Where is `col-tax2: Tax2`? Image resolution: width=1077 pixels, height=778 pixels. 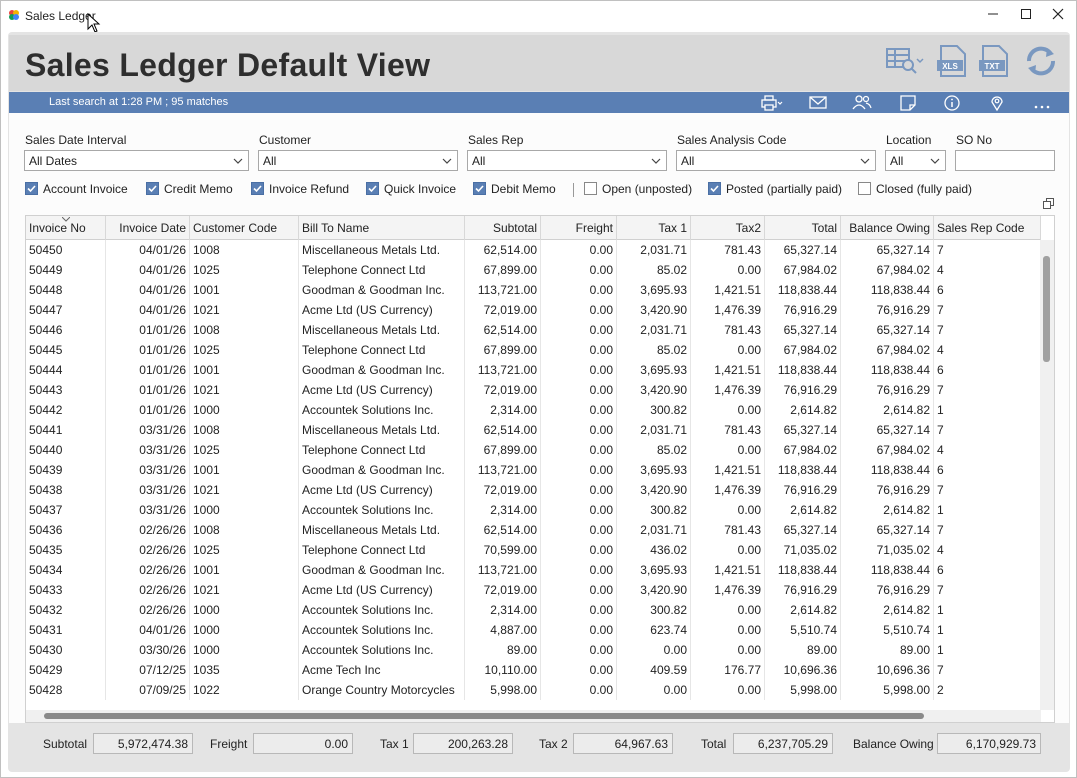 col-tax2: Tax2 is located at coordinates (728, 228).